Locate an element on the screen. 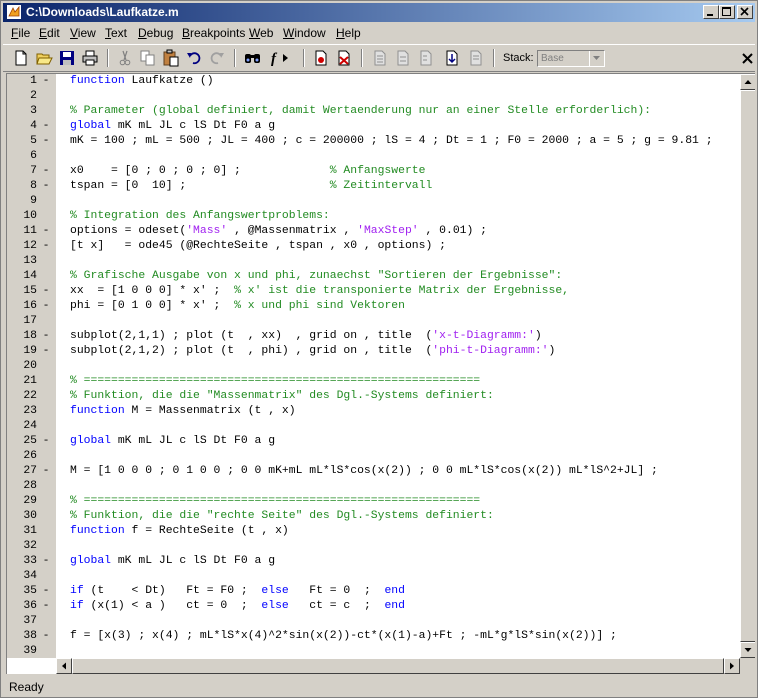  title-bar: C:\Downloads\Laufkatze.m is located at coordinates (379, 12).